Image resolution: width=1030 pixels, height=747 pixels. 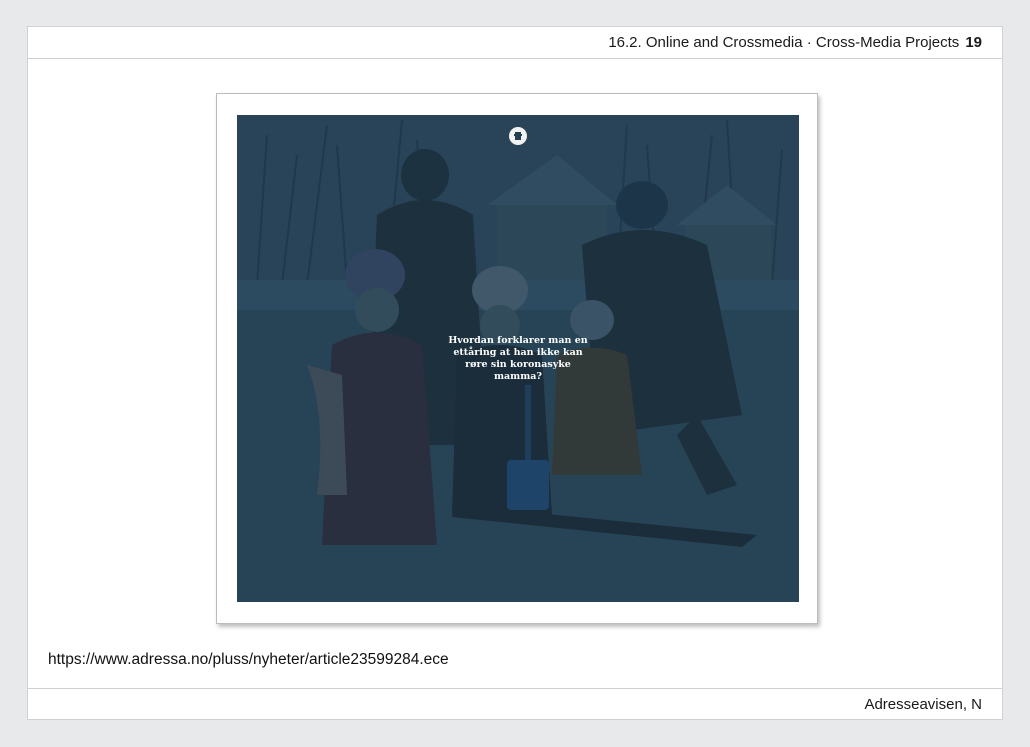 What do you see at coordinates (973, 42) in the screenshot?
I see `page-number: 19` at bounding box center [973, 42].